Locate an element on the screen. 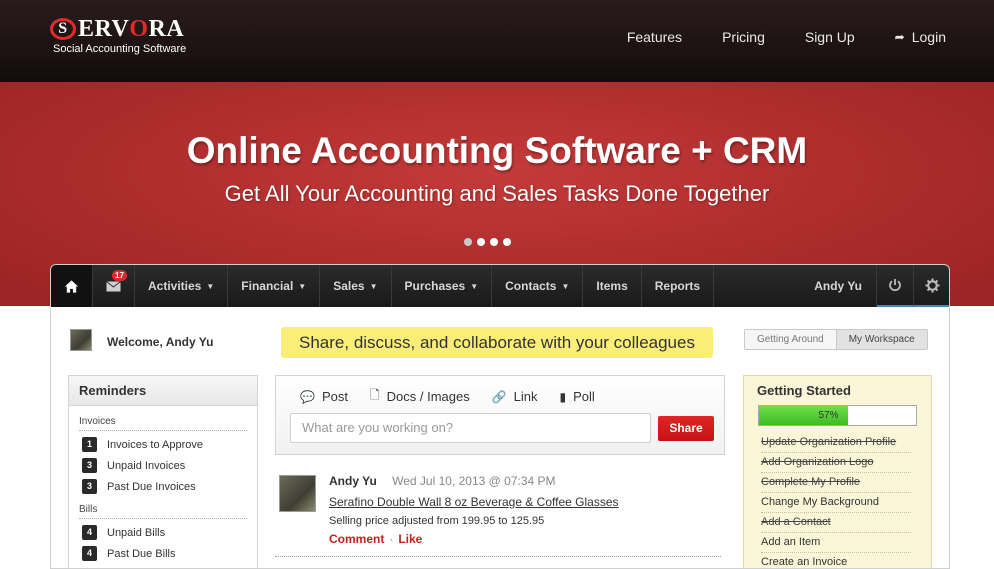  logo-tagline: Social Accounting Software is located at coordinates (120, 49).